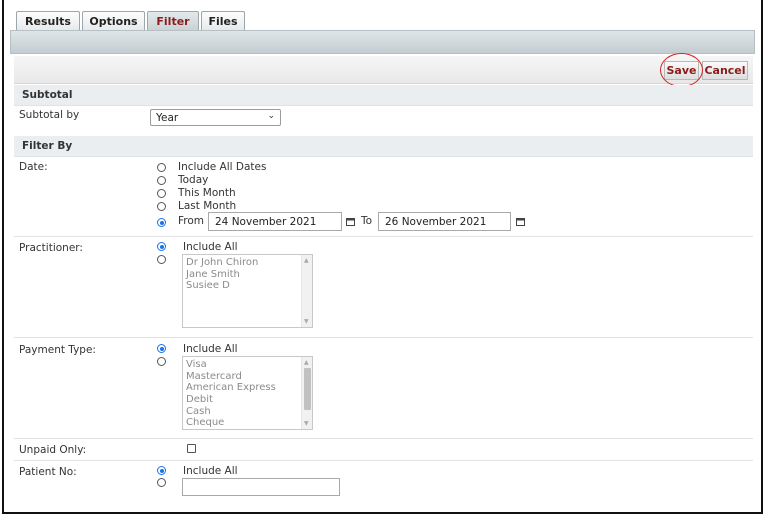  What do you see at coordinates (210, 349) in the screenshot?
I see `payment-type-include-all: Include All` at bounding box center [210, 349].